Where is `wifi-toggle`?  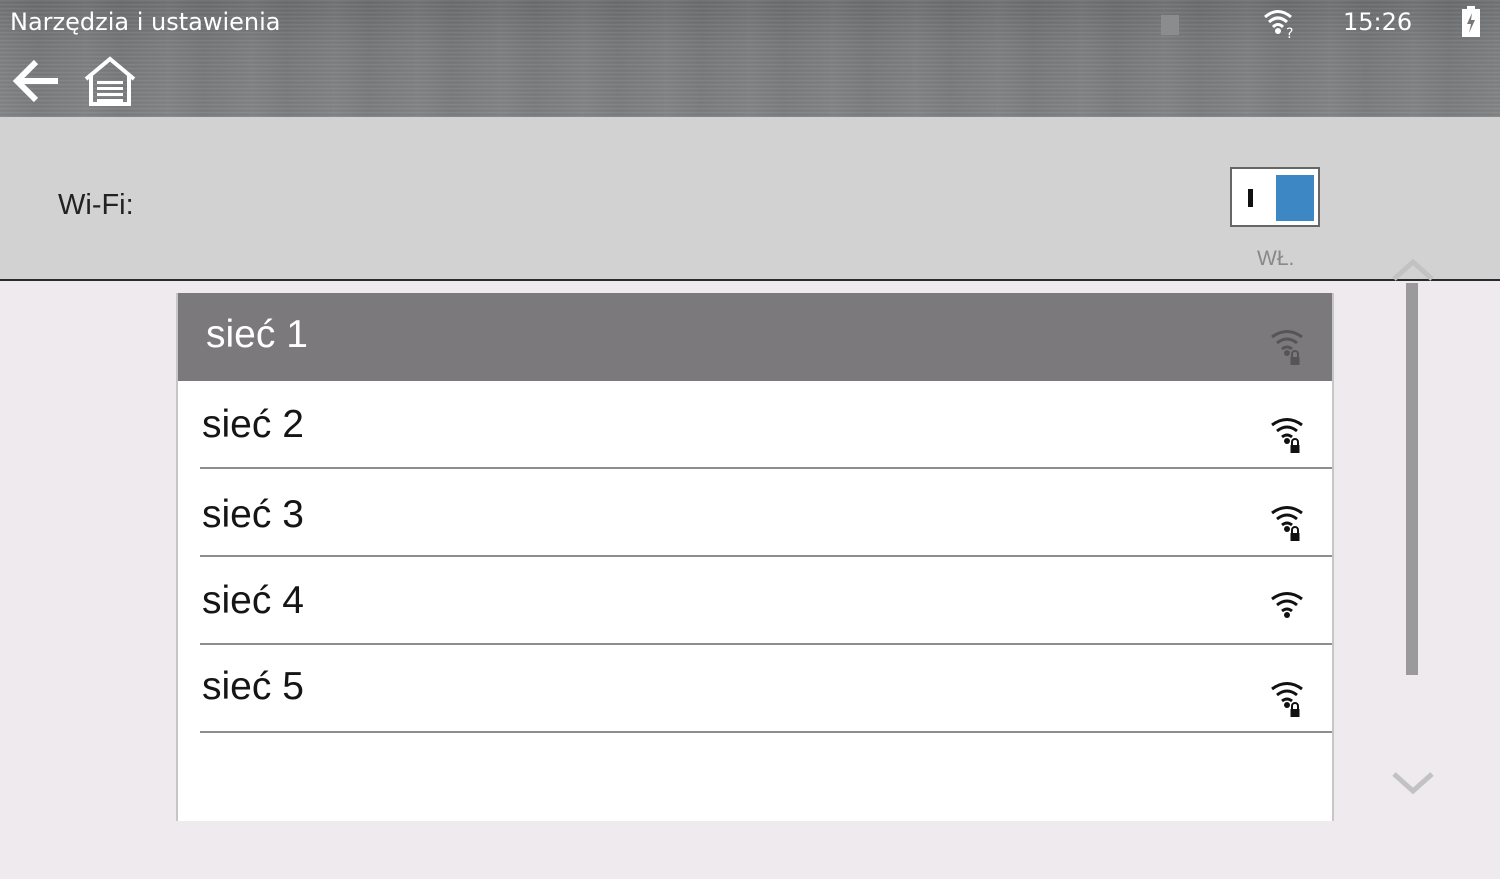
wifi-toggle is located at coordinates (1275, 197).